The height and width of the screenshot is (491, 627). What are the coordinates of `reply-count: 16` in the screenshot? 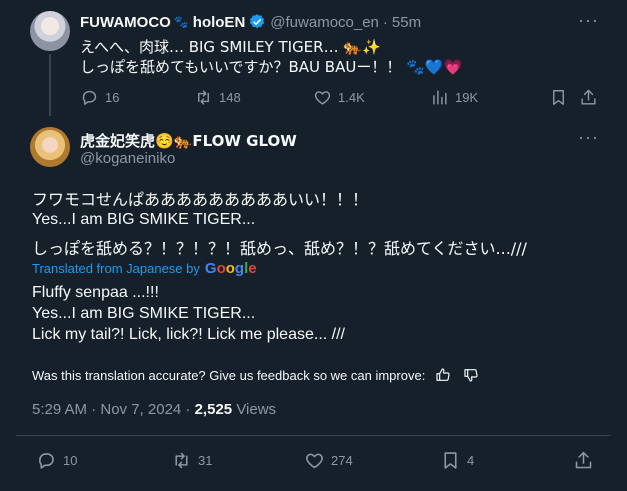 It's located at (112, 97).